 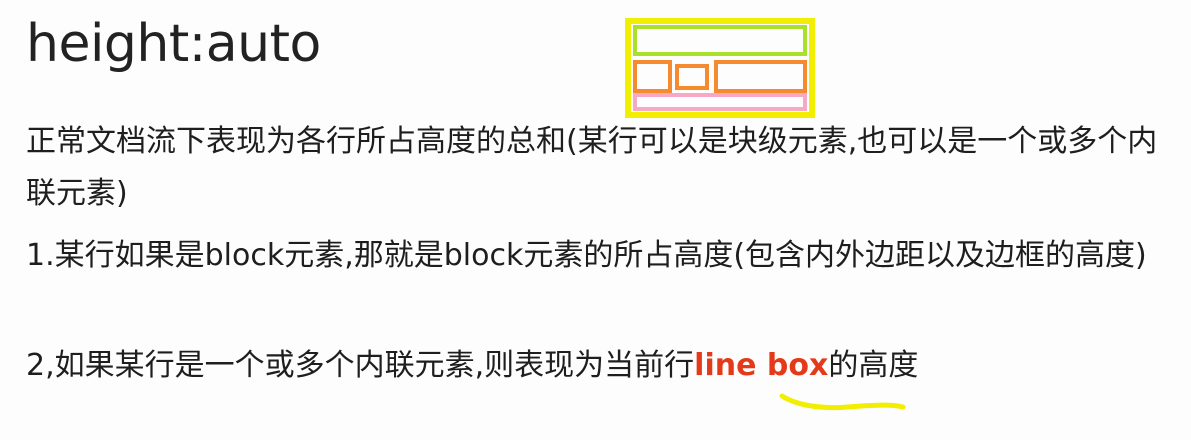 I want to click on paragraph-inline-prefix: 2,如果某行是一个或多个内联元素,则表现为当前行, so click(x=360, y=365).